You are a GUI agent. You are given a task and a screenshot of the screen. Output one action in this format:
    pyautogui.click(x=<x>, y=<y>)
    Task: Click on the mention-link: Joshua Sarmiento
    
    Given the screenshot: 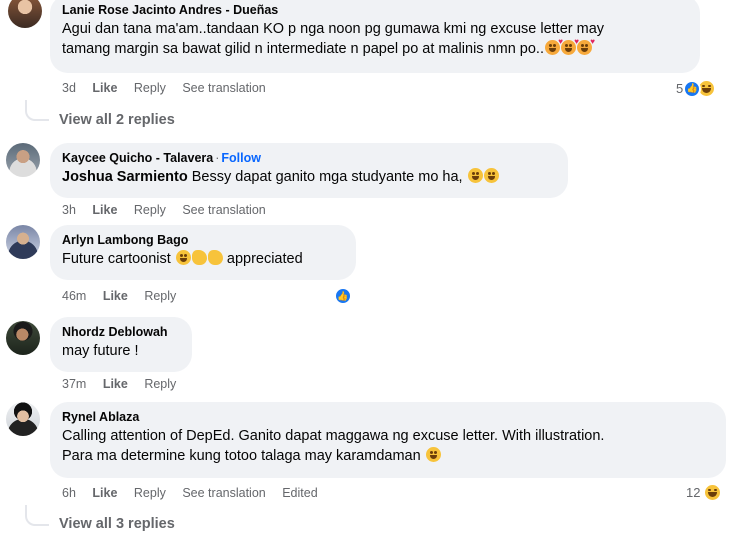 What is the action you would take?
    pyautogui.click(x=125, y=177)
    